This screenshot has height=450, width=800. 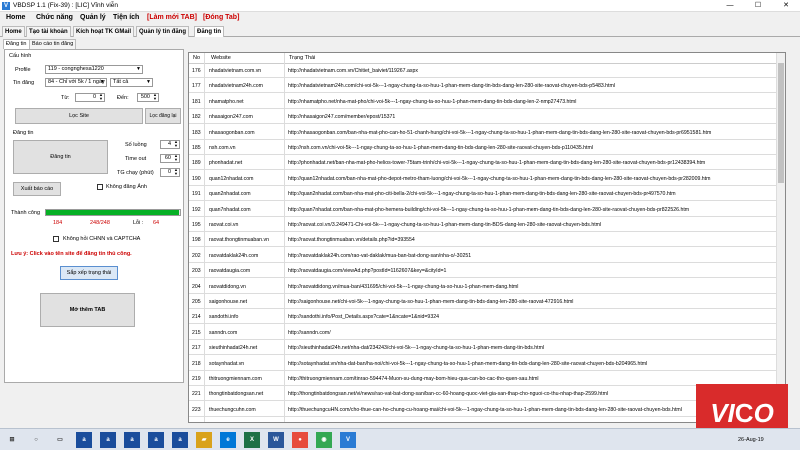 I want to click on no-captcha-checkbox, so click(x=56, y=239).